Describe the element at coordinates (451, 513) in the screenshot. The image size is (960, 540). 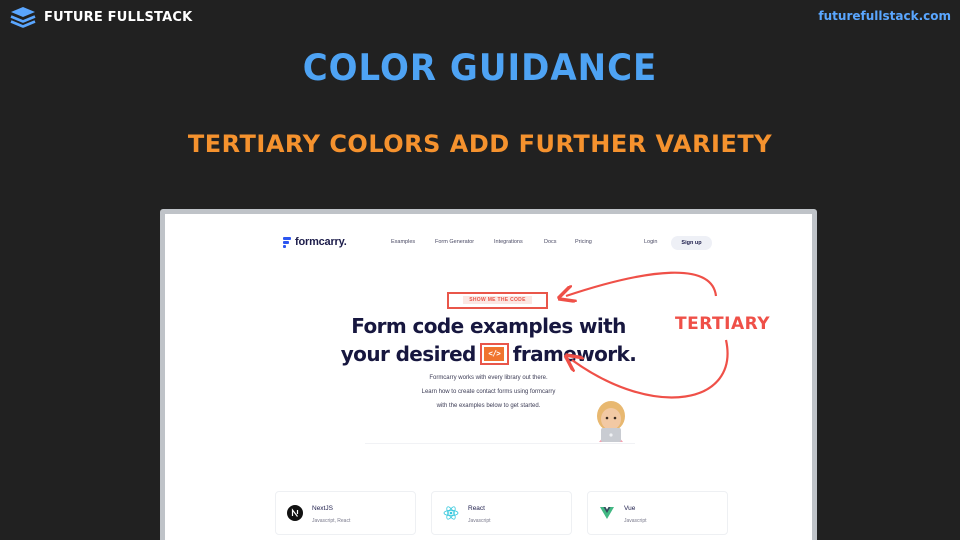
I see `react-icon` at that location.